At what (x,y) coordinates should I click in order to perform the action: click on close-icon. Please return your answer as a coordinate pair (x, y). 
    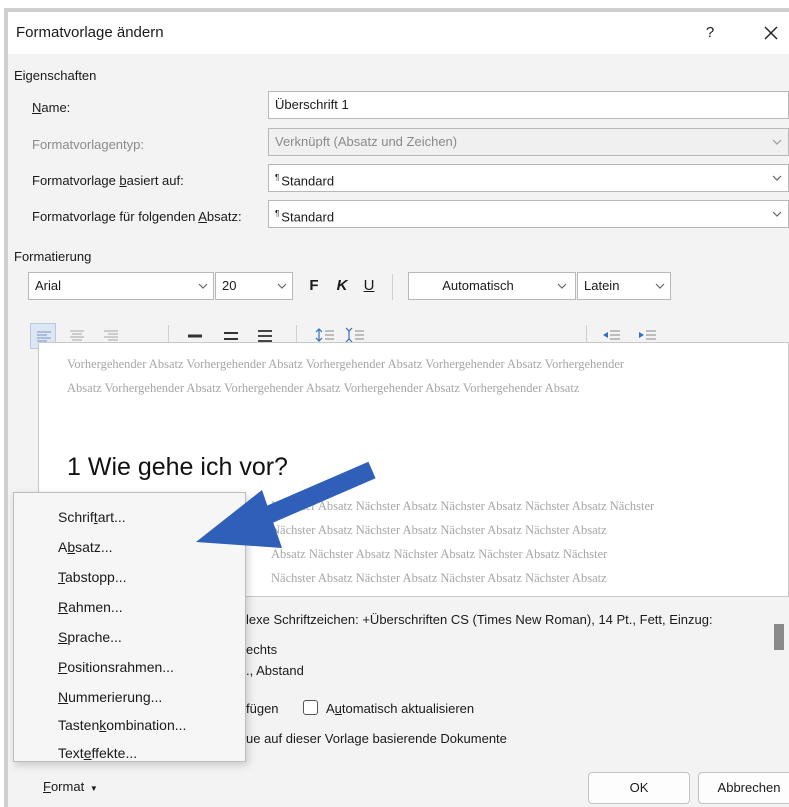
    Looking at the image, I should click on (771, 33).